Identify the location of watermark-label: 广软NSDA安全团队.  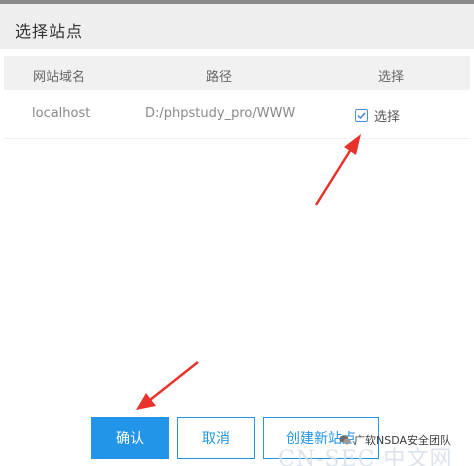
(403, 440).